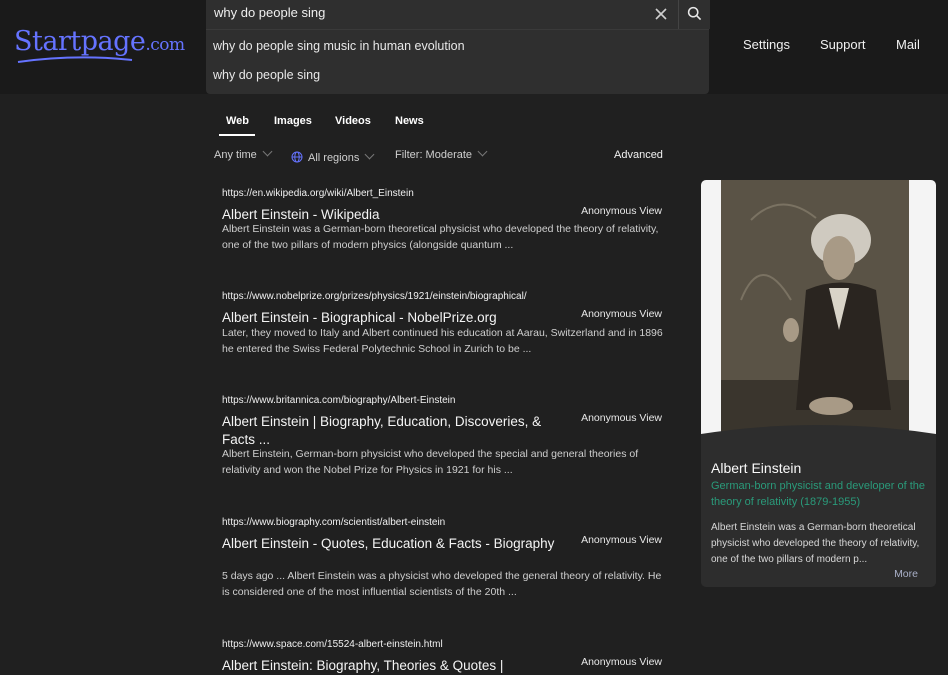 The image size is (948, 675). I want to click on advanced-link: Advanced, so click(638, 155).